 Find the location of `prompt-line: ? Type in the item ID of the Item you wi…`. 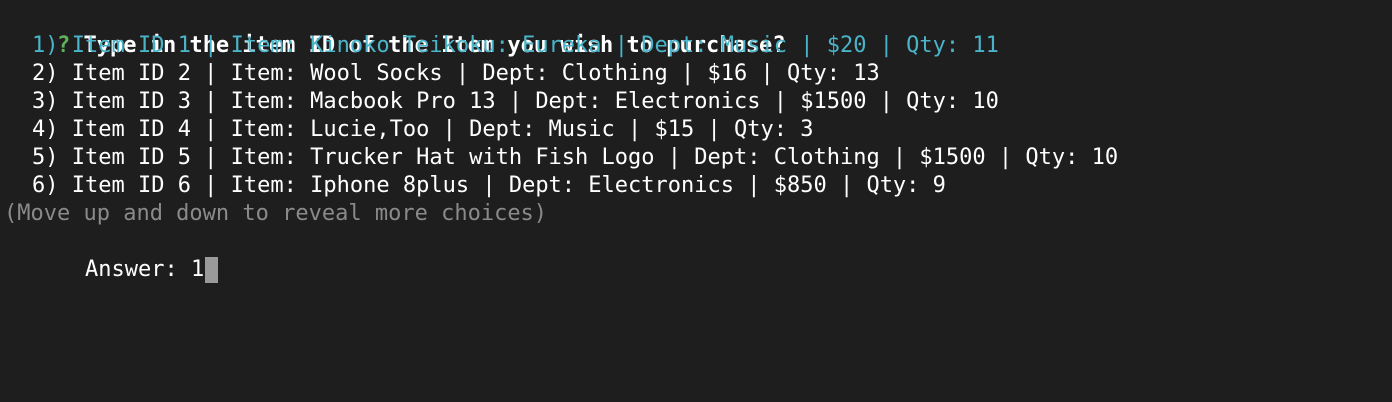

prompt-line: ? Type in the item ID of the Item you wi… is located at coordinates (395, 31).